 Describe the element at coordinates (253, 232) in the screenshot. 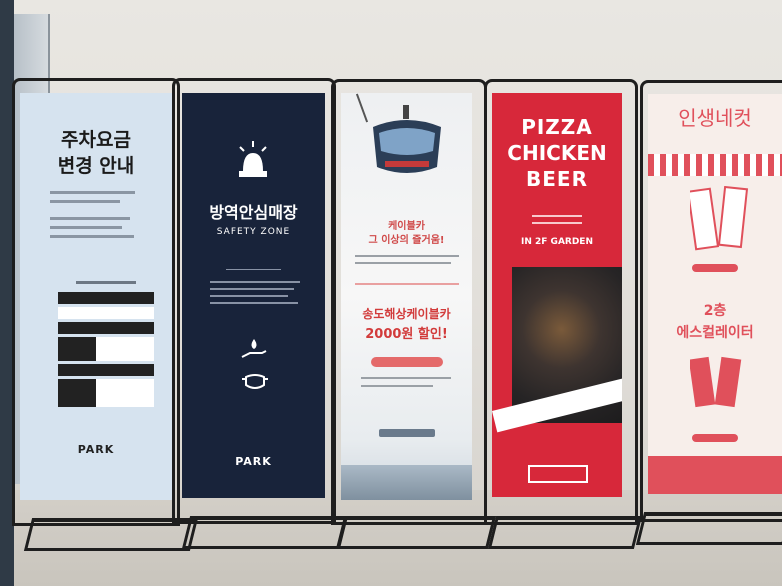

I see `safety-subtitle: SAFETY ZONE` at that location.